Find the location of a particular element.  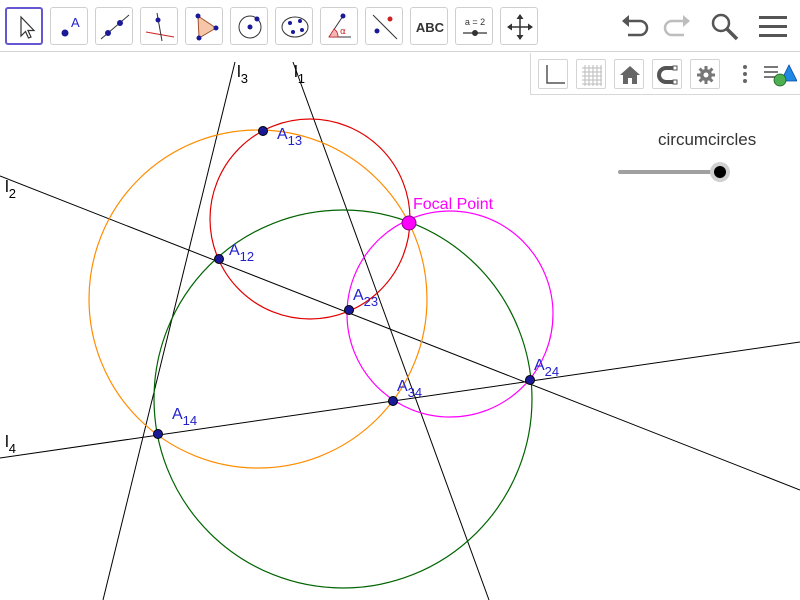

menu-icon is located at coordinates (773, 26).